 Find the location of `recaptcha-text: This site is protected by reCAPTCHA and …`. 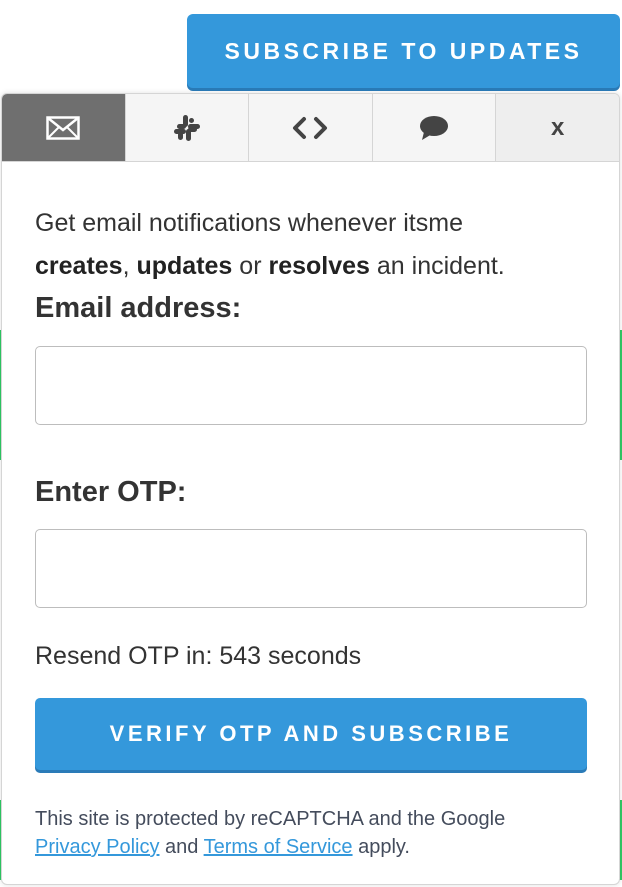

recaptcha-text: This site is protected by reCAPTCHA and … is located at coordinates (270, 819).